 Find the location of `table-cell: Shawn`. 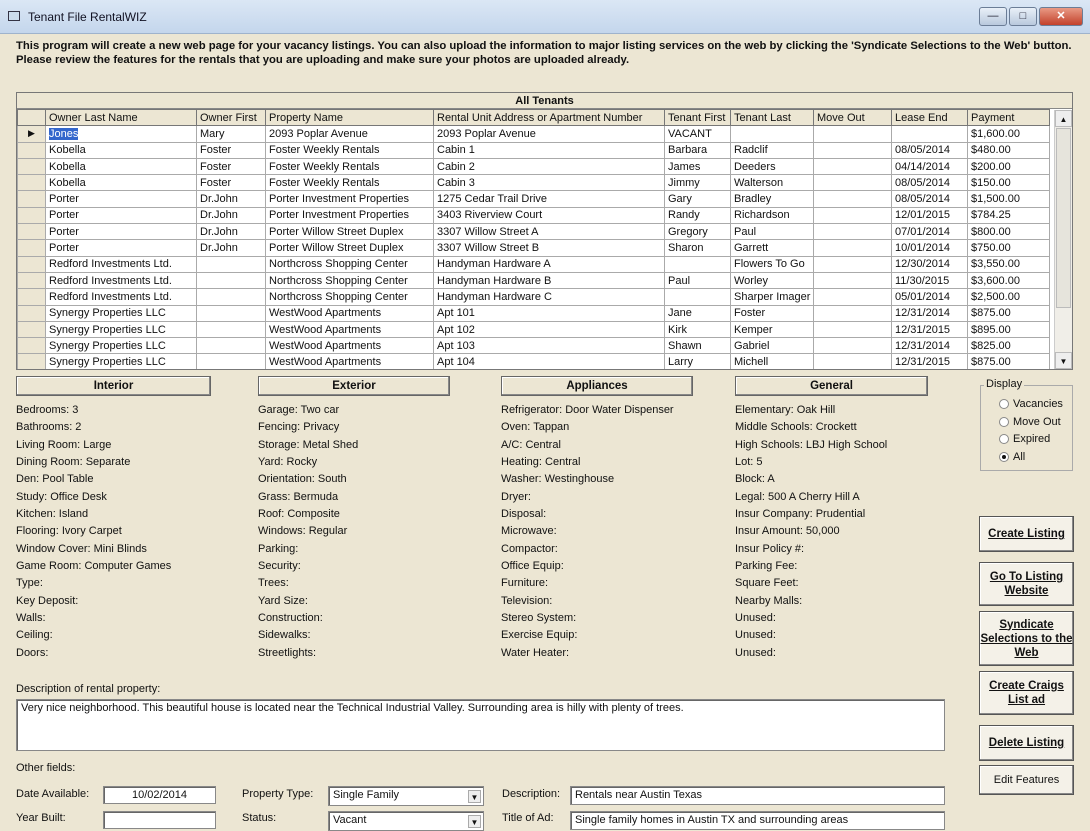

table-cell: Shawn is located at coordinates (697, 346).